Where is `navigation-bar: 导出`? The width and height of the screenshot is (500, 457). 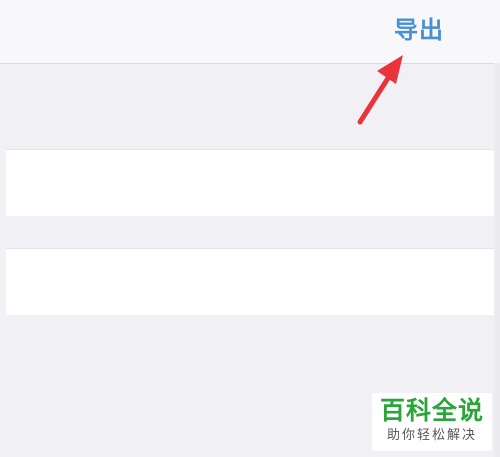
navigation-bar: 导出 is located at coordinates (250, 32).